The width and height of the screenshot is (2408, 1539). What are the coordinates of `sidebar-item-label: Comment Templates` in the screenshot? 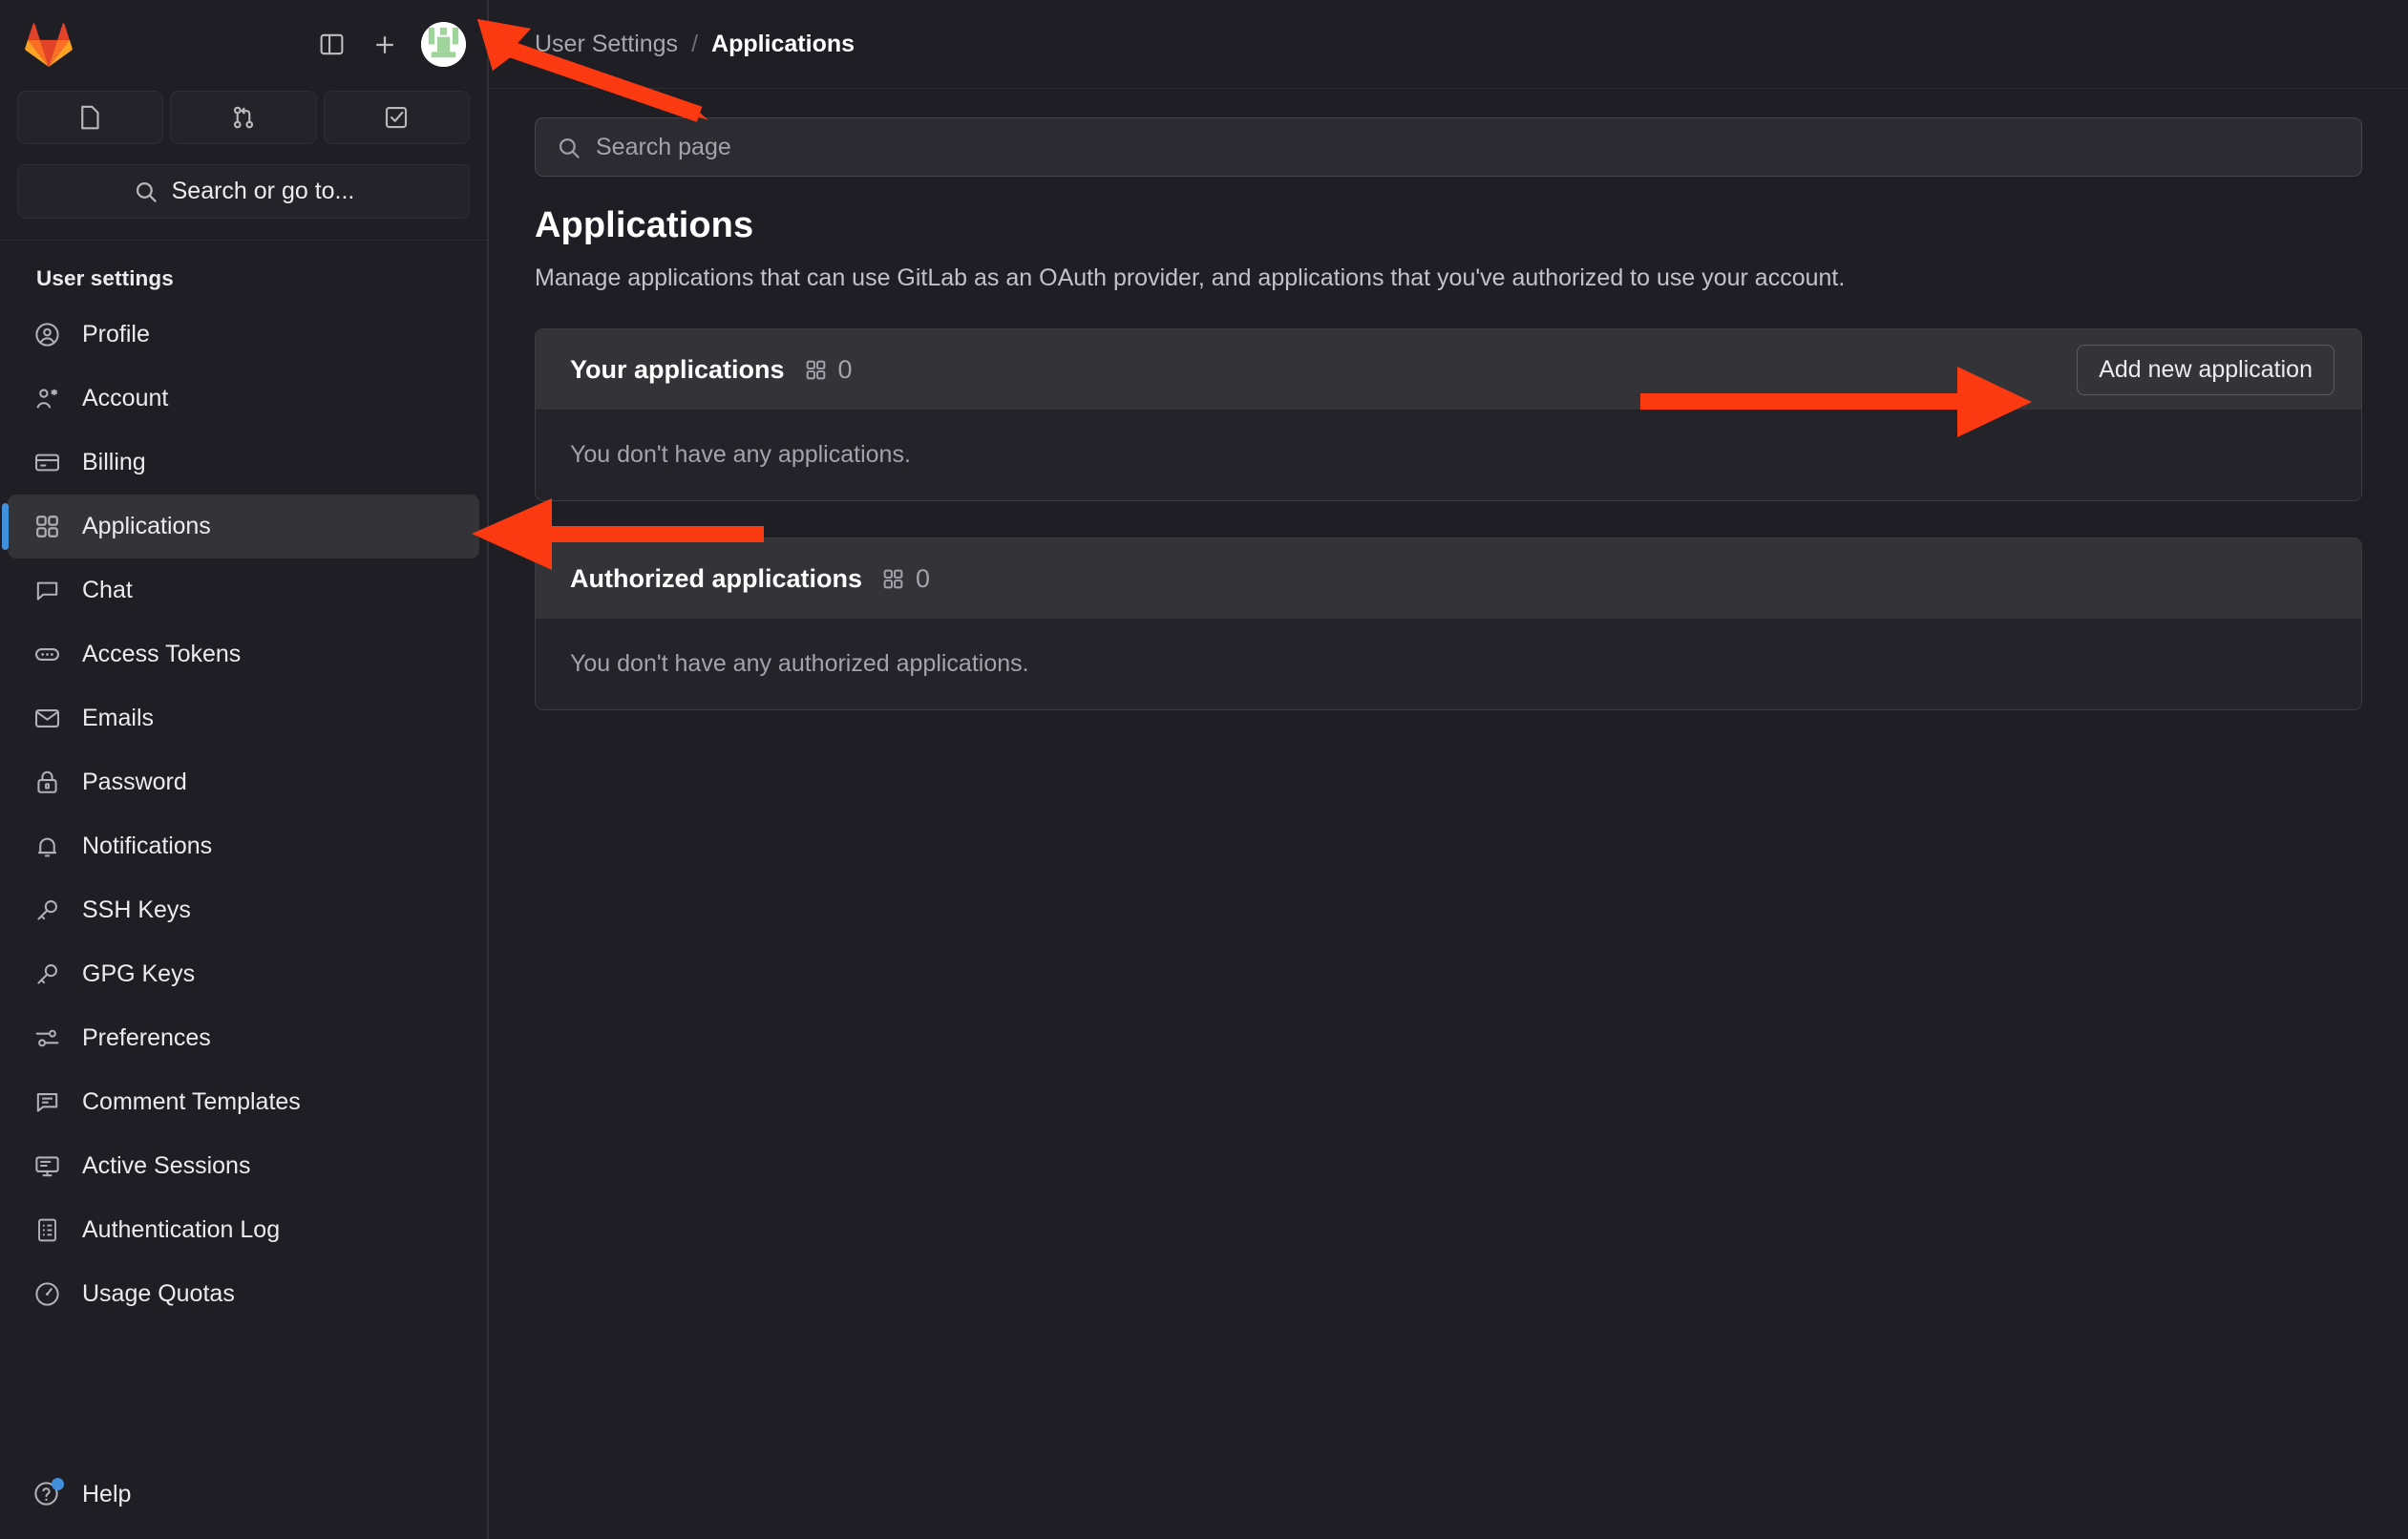 It's located at (191, 1101).